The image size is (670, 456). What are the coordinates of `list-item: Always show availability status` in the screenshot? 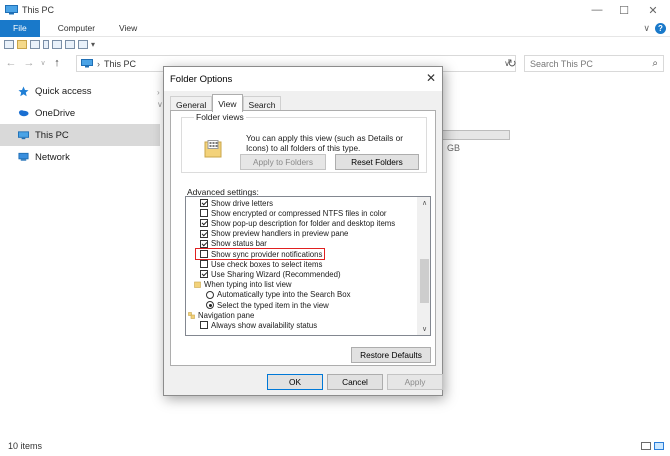 It's located at (315, 325).